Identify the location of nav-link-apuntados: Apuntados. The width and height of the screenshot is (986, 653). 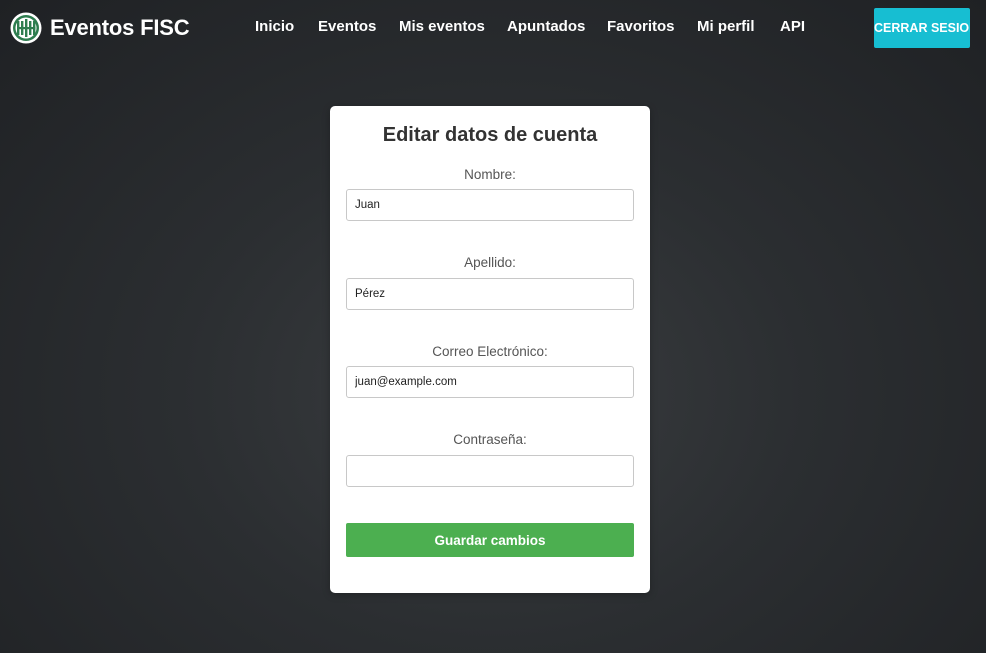
(546, 26).